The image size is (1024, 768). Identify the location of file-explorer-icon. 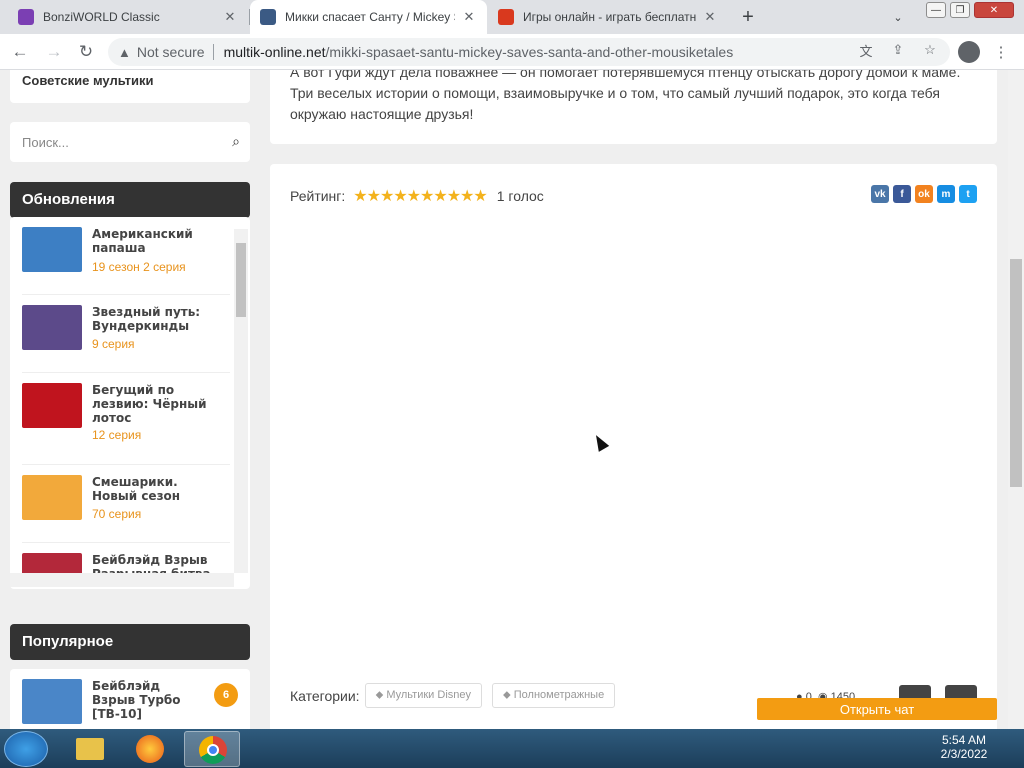
(90, 749).